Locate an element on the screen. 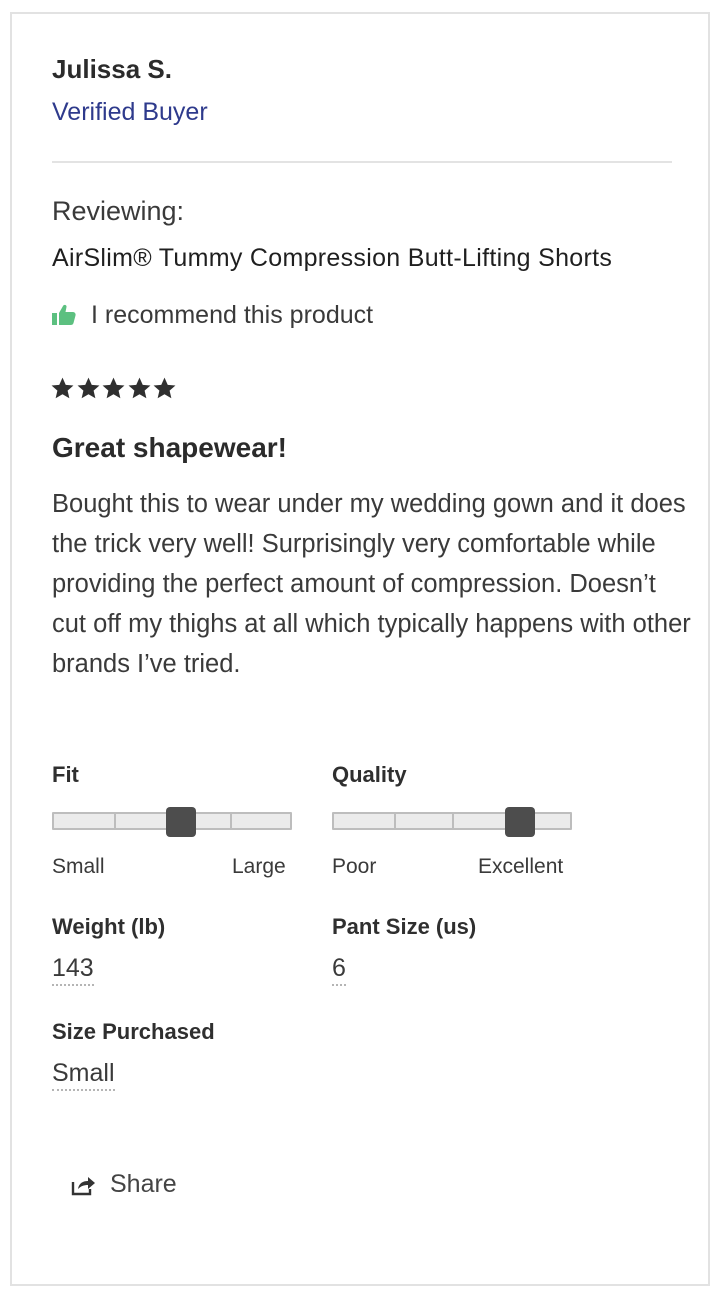 Image resolution: width=724 pixels, height=1298 pixels. thumbs-up-icon is located at coordinates (64, 314).